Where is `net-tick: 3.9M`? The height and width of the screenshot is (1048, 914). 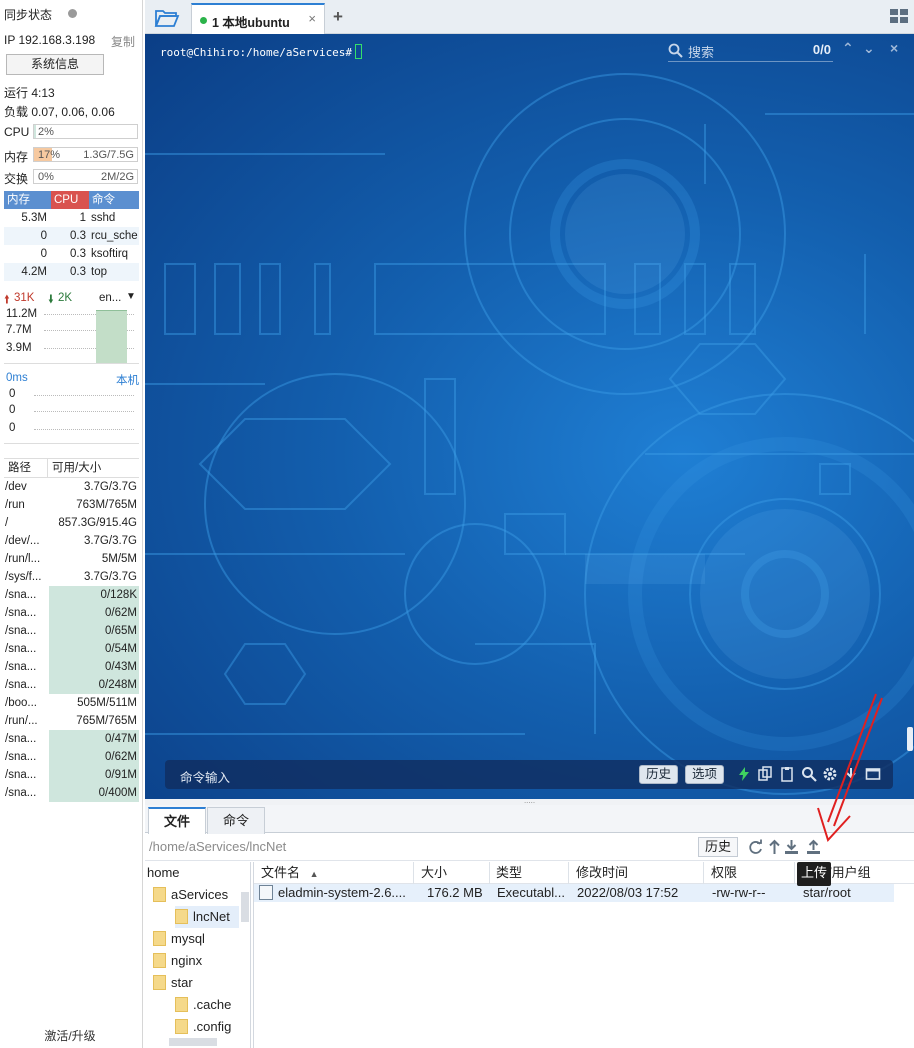 net-tick: 3.9M is located at coordinates (19, 348).